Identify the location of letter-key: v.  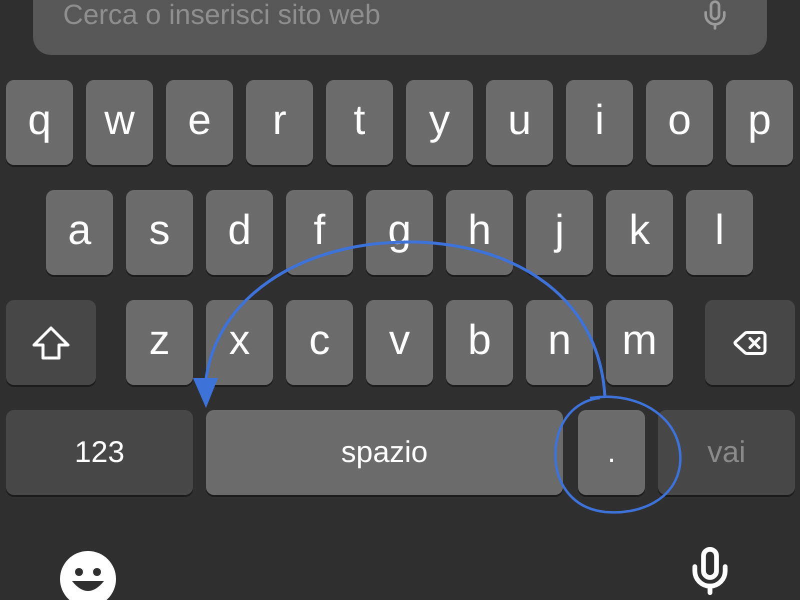
(399, 342).